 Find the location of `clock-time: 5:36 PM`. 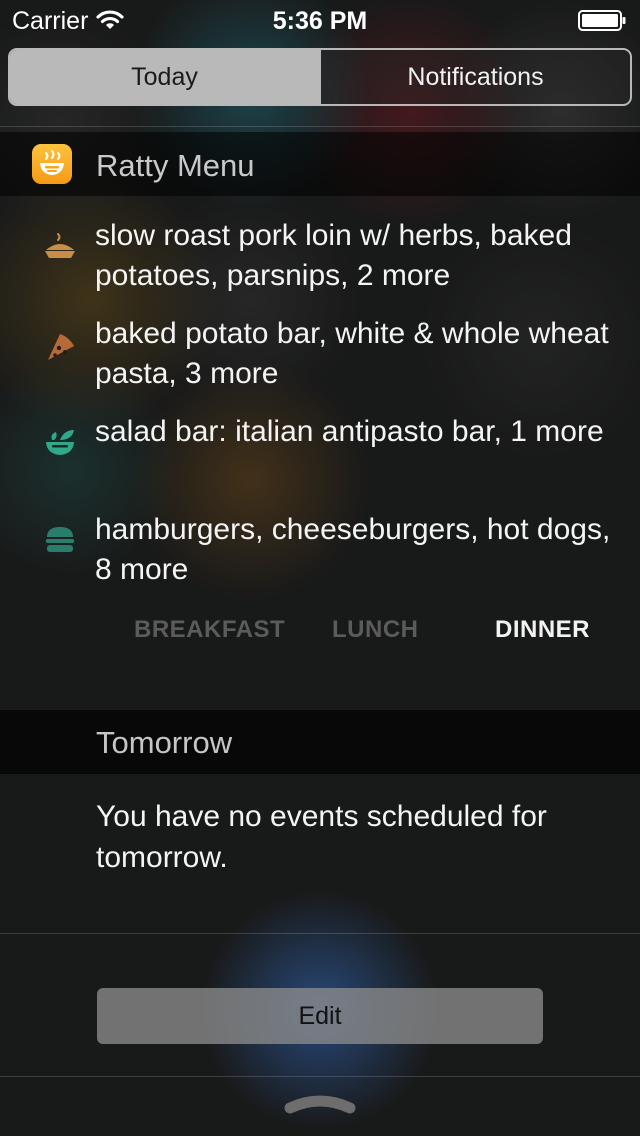

clock-time: 5:36 PM is located at coordinates (320, 21).